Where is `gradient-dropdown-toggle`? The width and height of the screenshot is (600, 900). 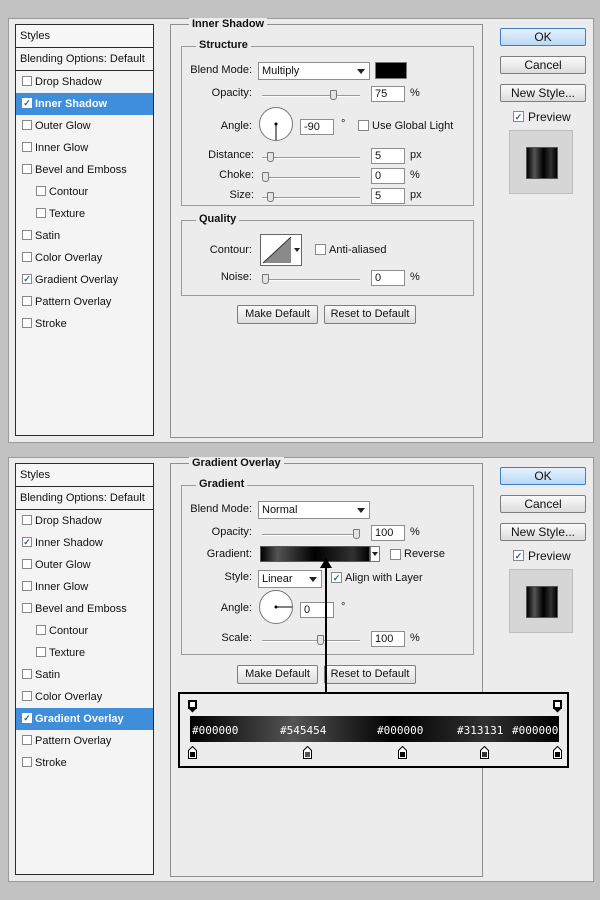 gradient-dropdown-toggle is located at coordinates (375, 554).